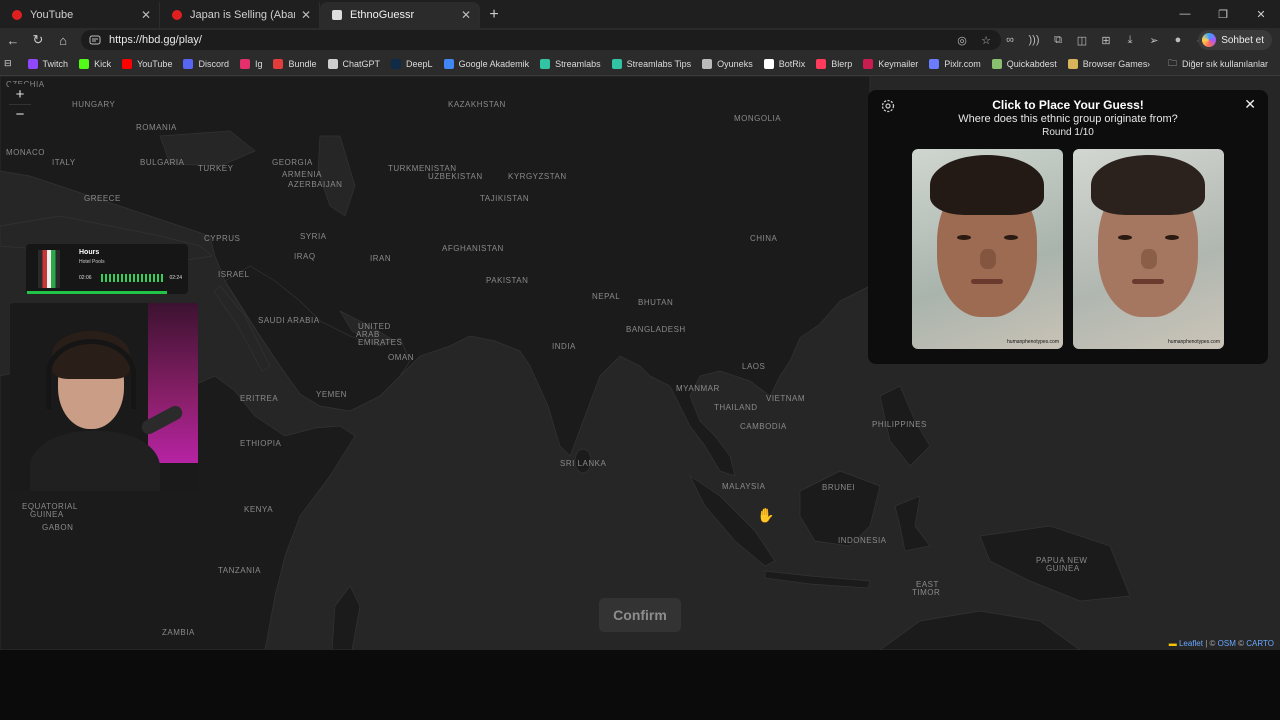 Image resolution: width=1280 pixels, height=720 pixels. Describe the element at coordinates (640, 685) in the screenshot. I see `page-footer-area` at that location.